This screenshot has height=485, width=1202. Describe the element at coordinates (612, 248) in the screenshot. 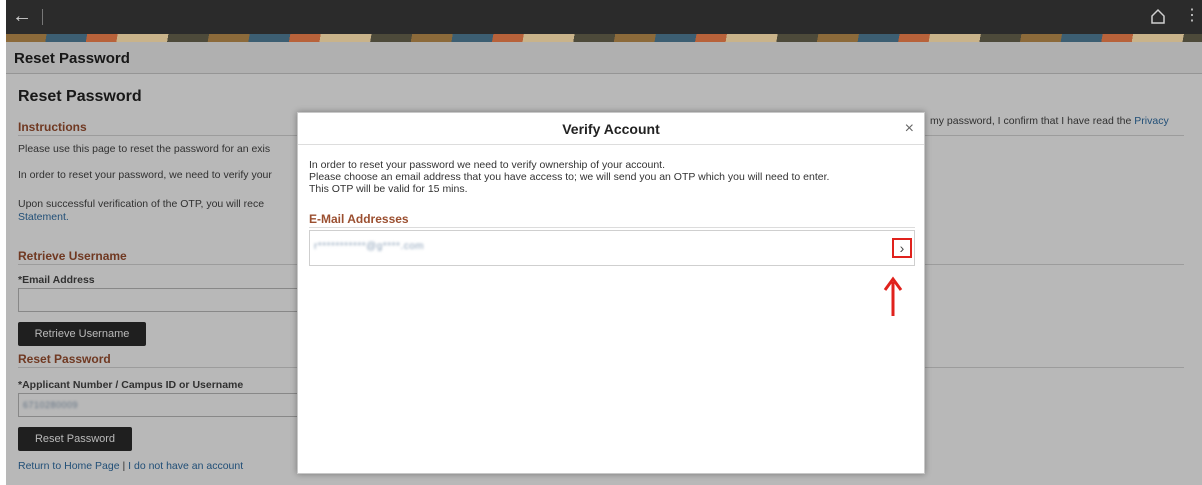

I see `email-address-option: r***********@g****.com ›` at that location.